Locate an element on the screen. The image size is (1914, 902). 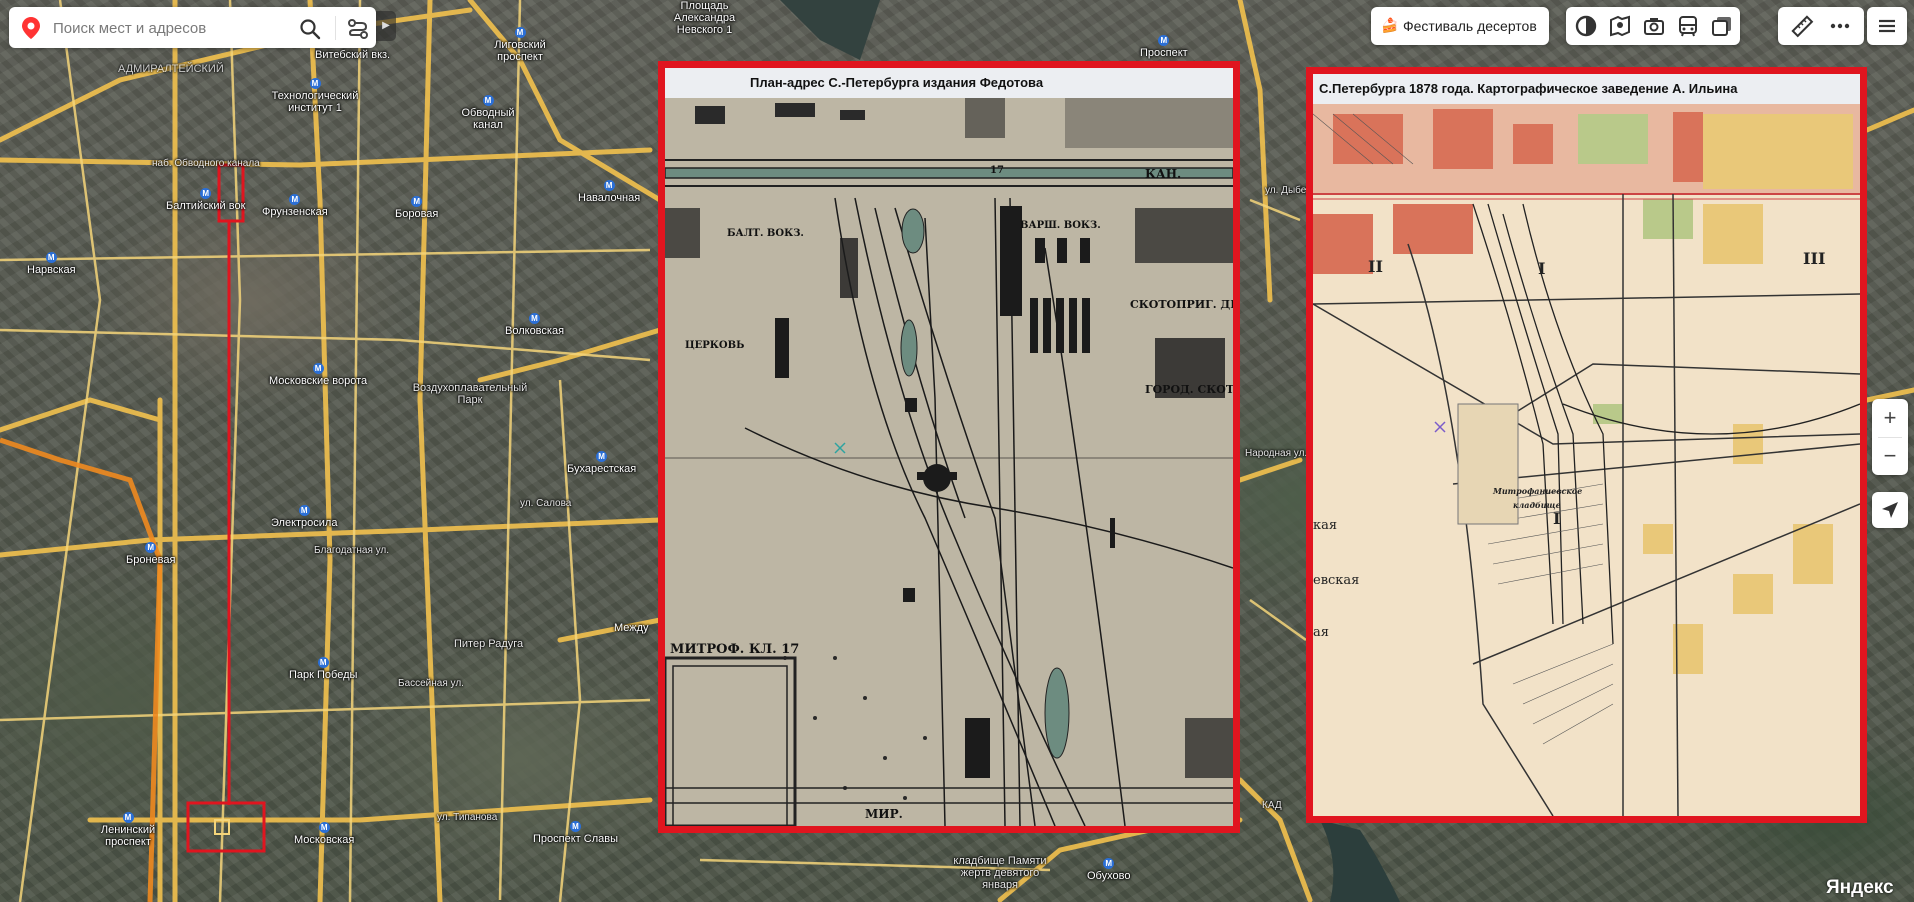
svg-text: кладбище is located at coordinates (1537, 505).